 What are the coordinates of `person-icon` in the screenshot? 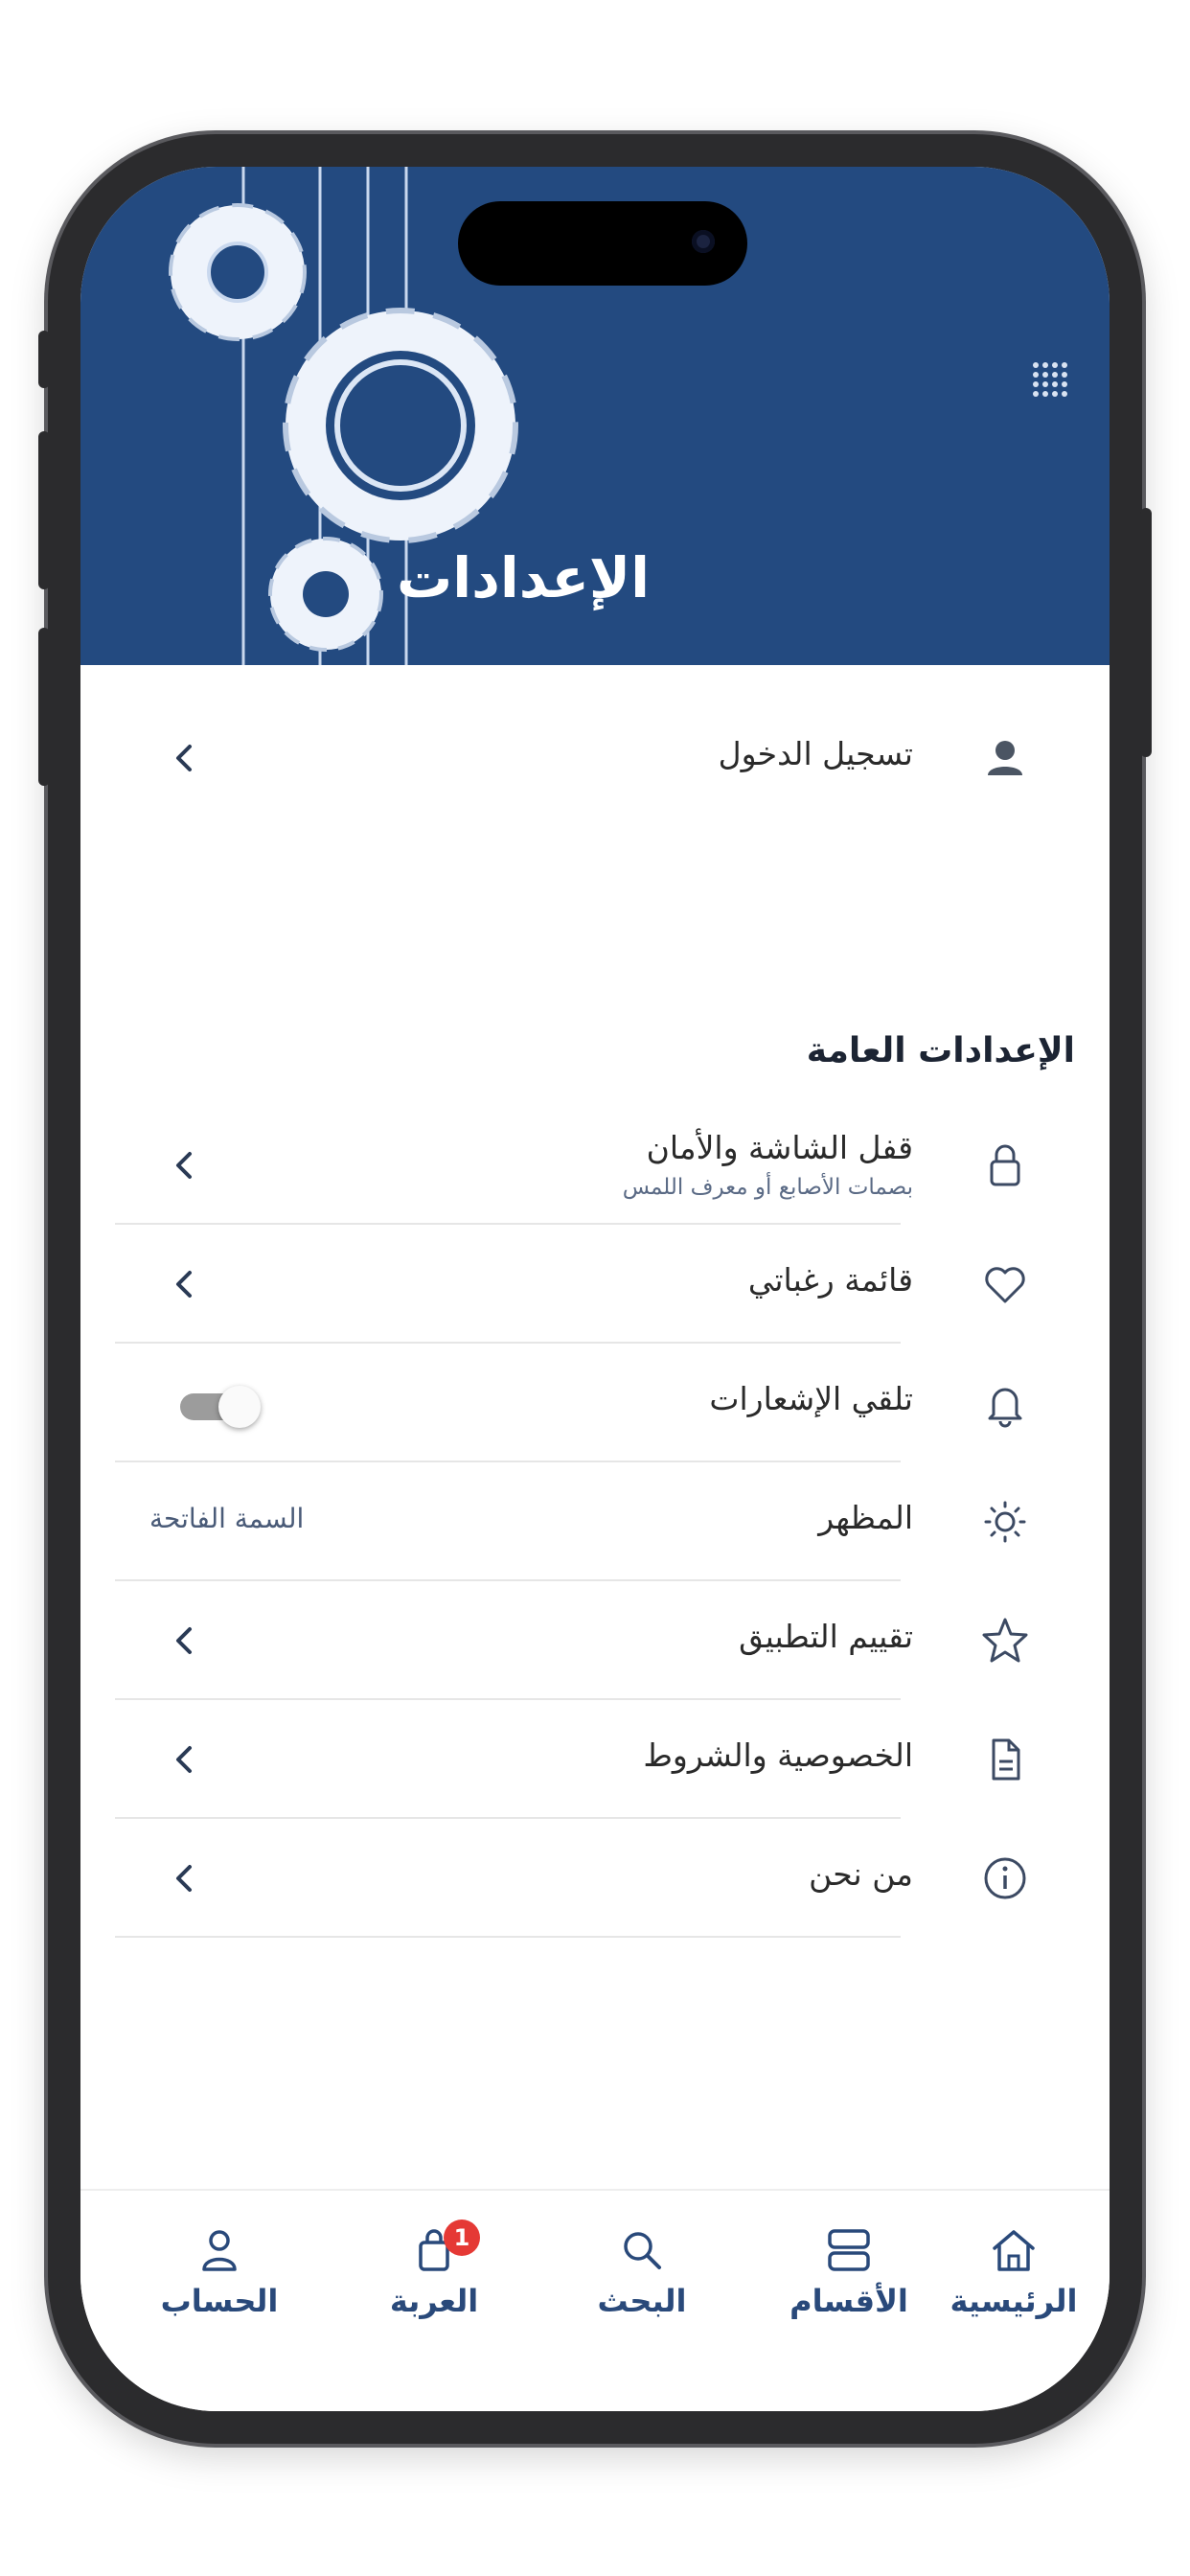 It's located at (1005, 758).